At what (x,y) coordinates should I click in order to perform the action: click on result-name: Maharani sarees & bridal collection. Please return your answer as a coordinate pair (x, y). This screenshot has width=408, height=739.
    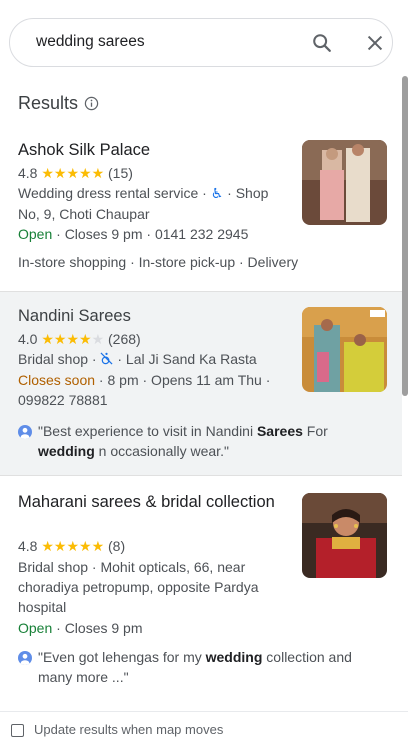
    Looking at the image, I should click on (153, 502).